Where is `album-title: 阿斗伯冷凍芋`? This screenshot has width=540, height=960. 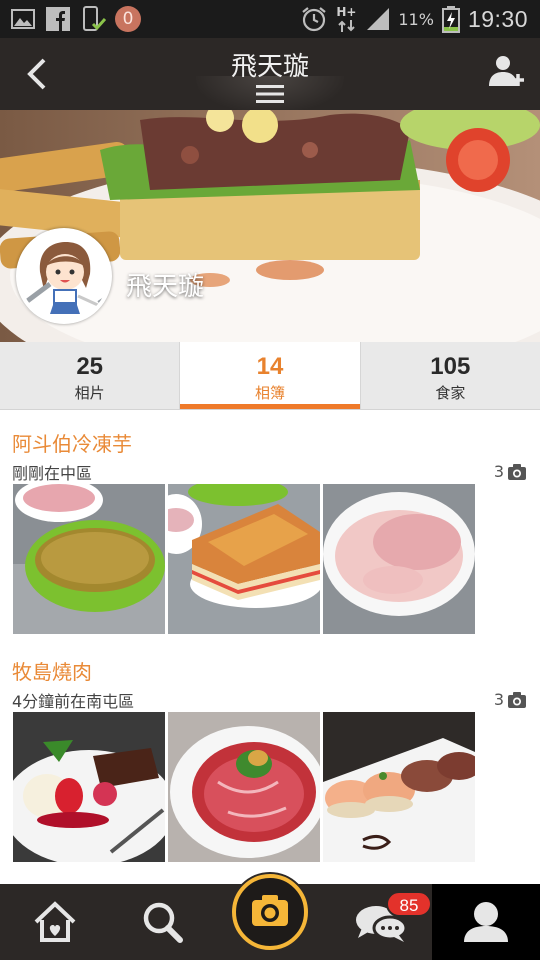 album-title: 阿斗伯冷凍芋 is located at coordinates (72, 442).